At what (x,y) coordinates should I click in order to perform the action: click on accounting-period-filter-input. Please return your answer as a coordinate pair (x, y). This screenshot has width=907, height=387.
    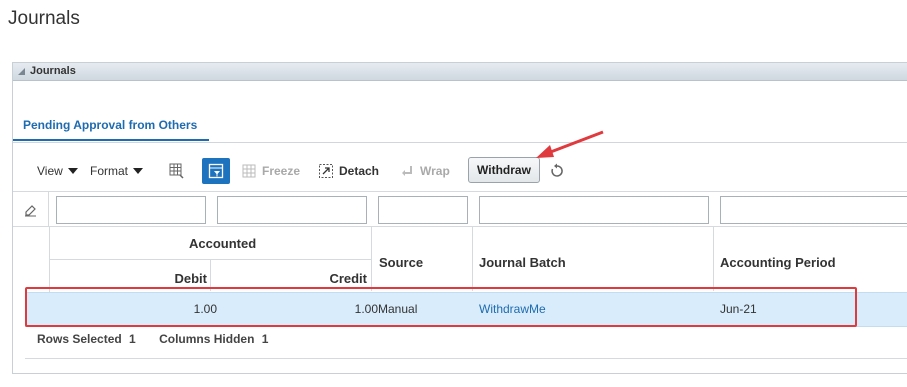
    Looking at the image, I should click on (813, 210).